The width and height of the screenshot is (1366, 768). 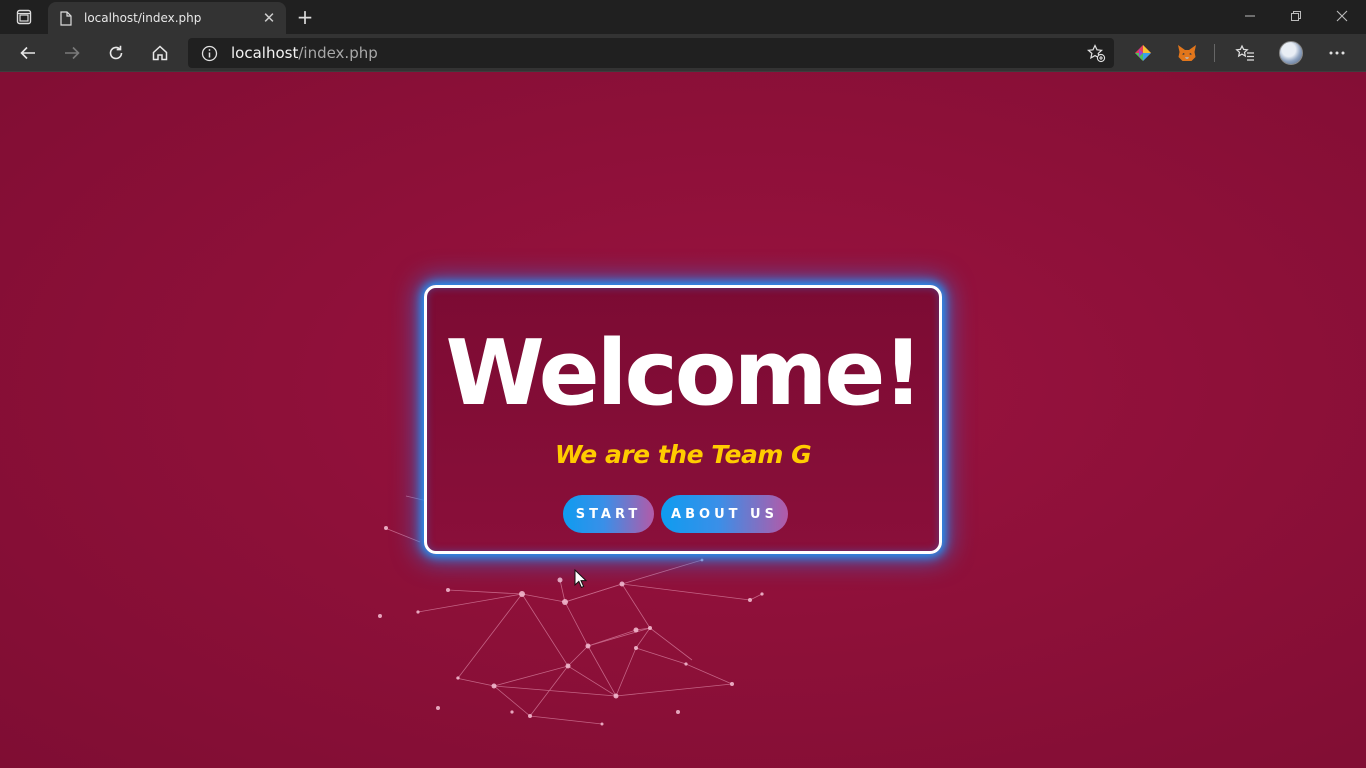 I want to click on info-icon, so click(x=209, y=53).